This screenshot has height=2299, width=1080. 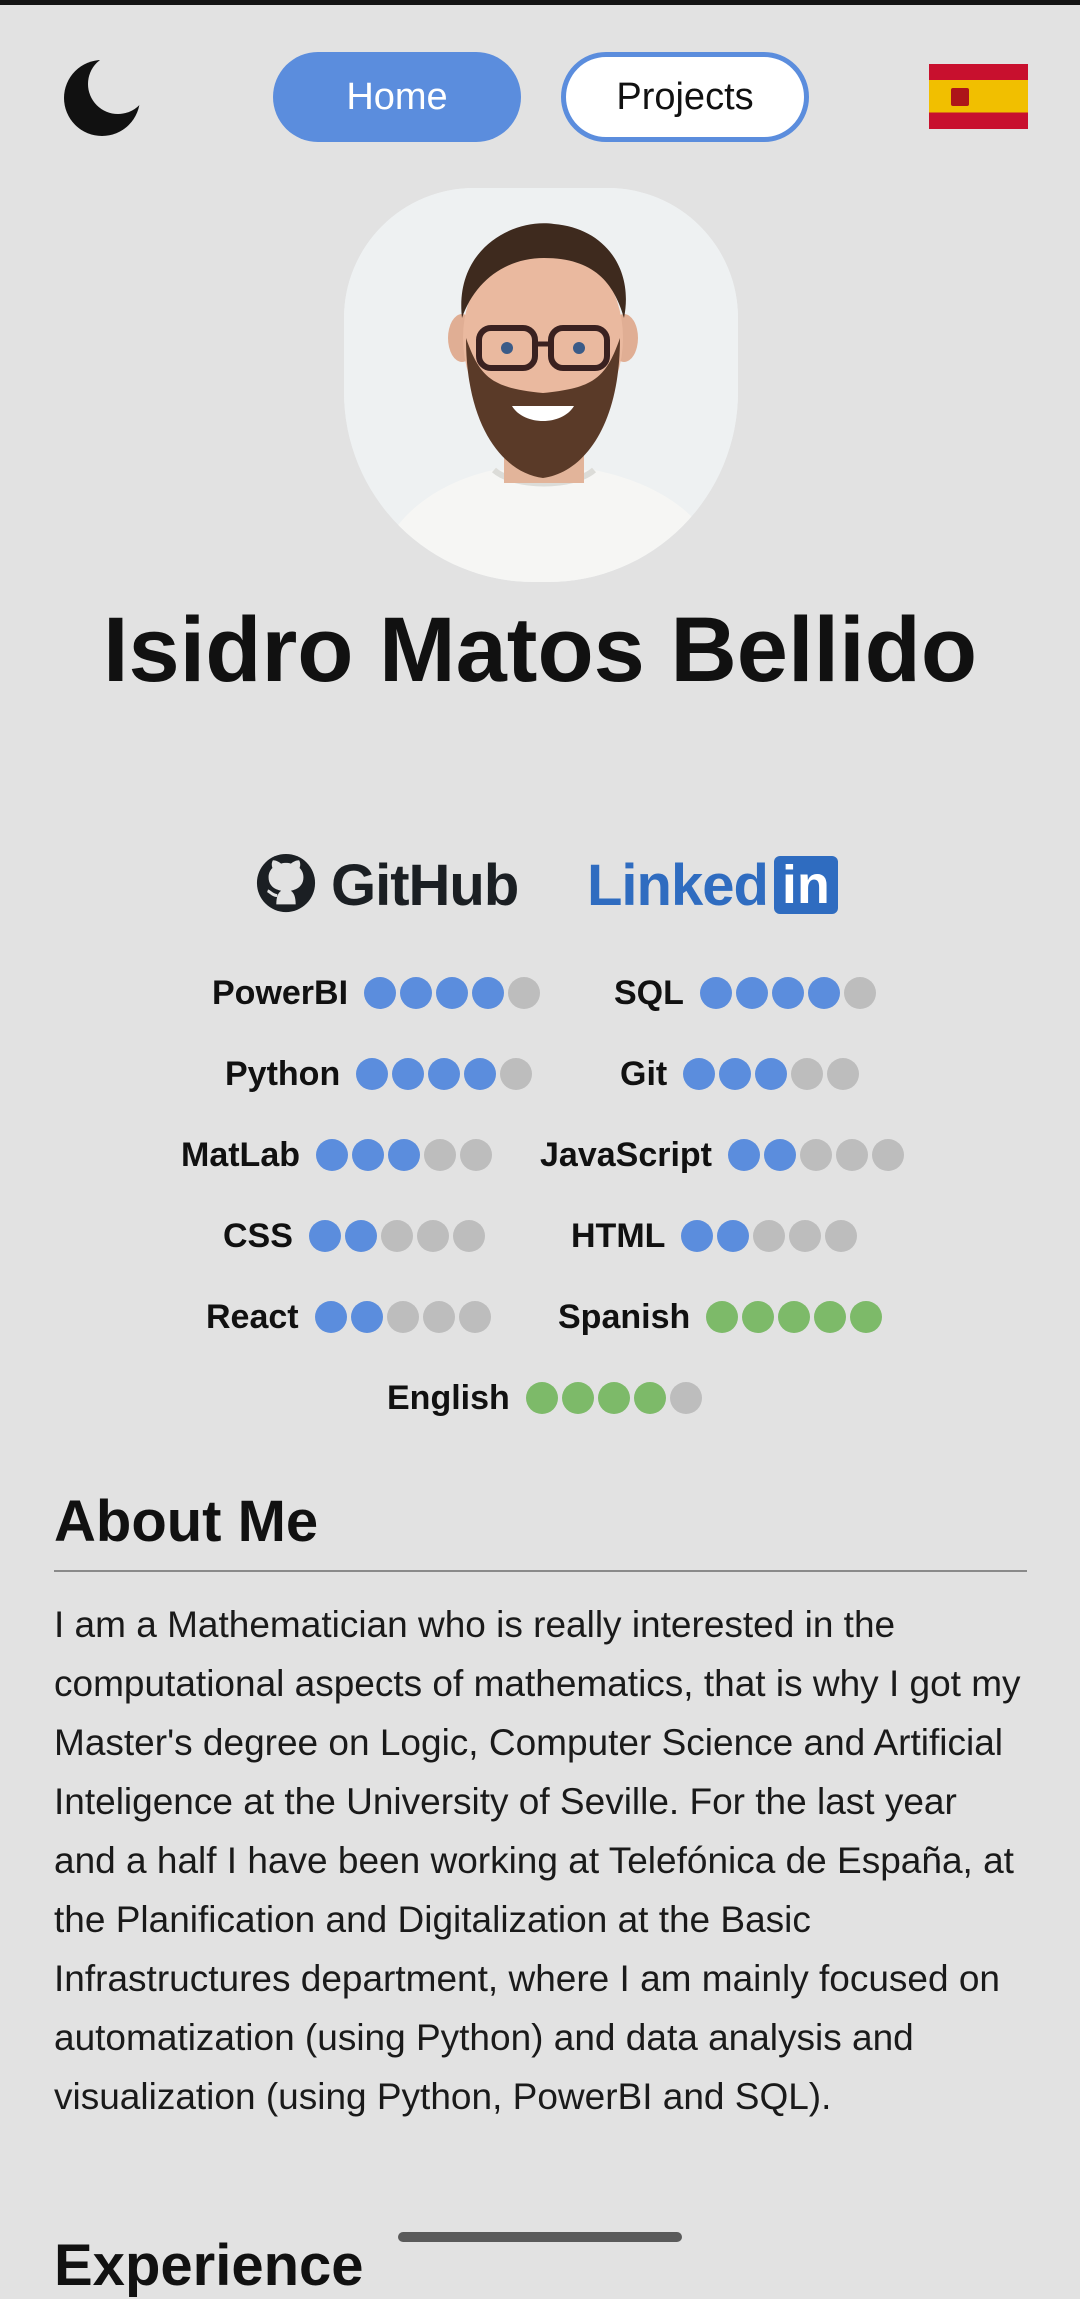 I want to click on section-divider, so click(x=540, y=1571).